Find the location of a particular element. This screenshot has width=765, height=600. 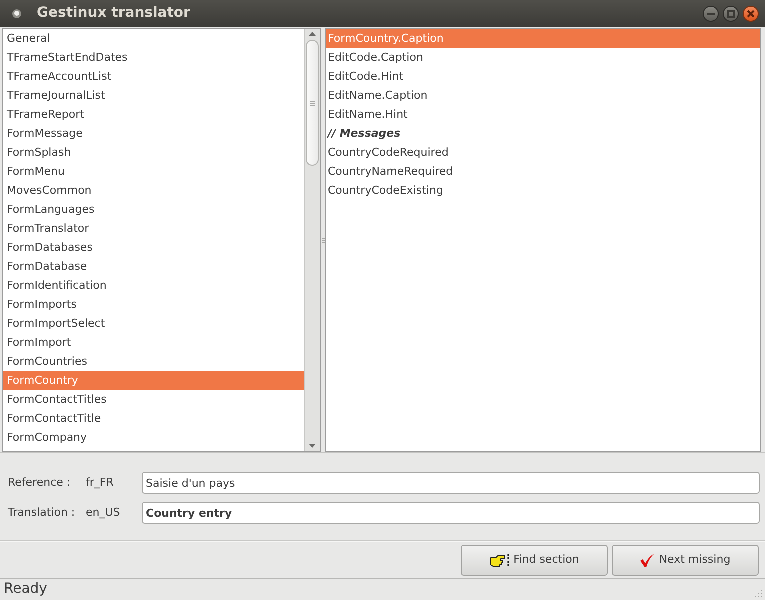

maximize-button is located at coordinates (731, 14).